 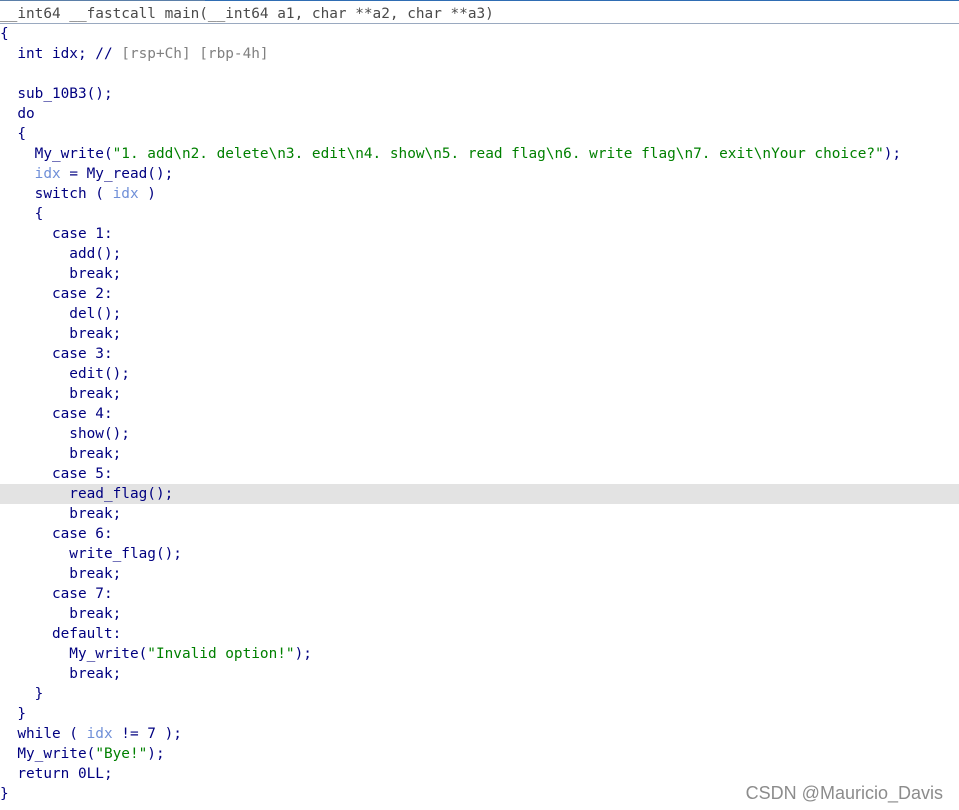 I want to click on code-token: del();, so click(x=61, y=314).